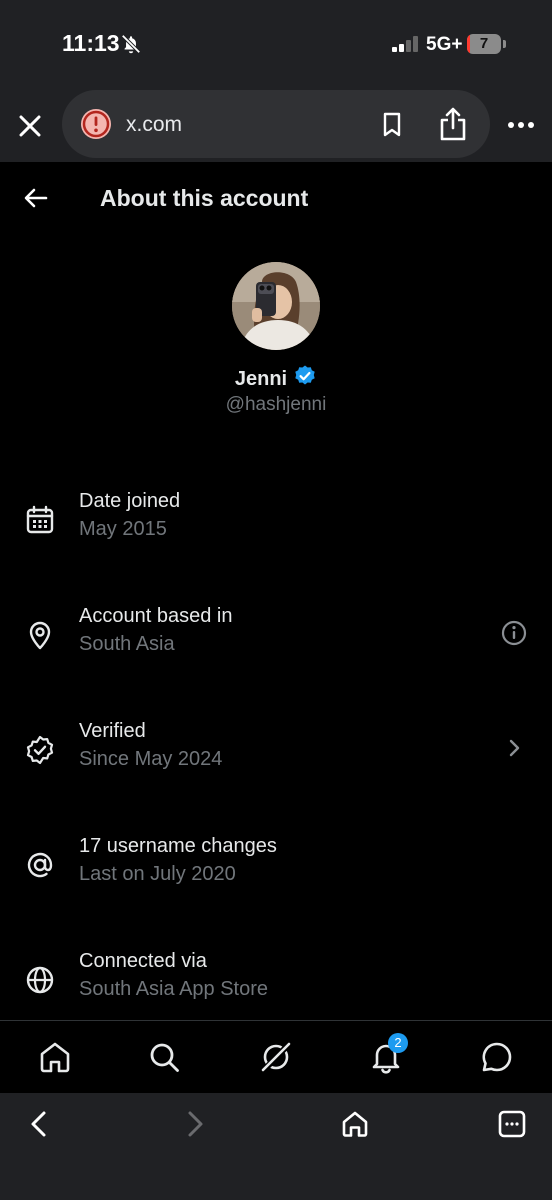 This screenshot has height=1200, width=552. I want to click on verified-badge-outline-icon, so click(40, 750).